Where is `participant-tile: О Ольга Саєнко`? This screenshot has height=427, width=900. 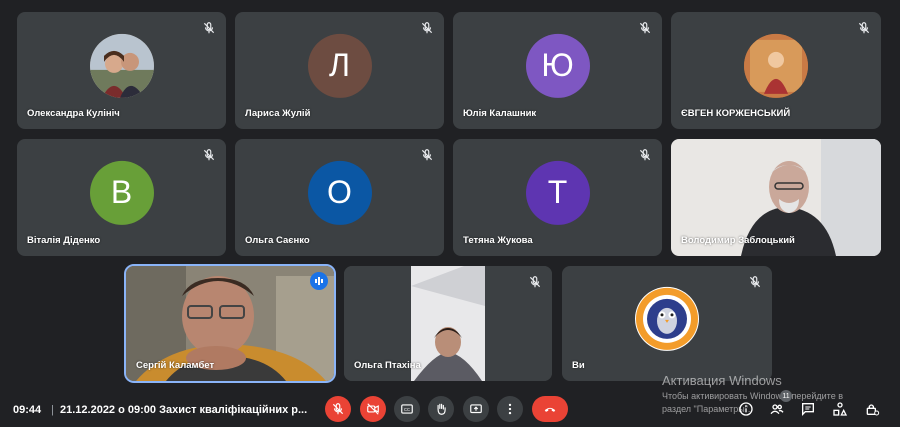 participant-tile: О Ольга Саєнко is located at coordinates (339, 197).